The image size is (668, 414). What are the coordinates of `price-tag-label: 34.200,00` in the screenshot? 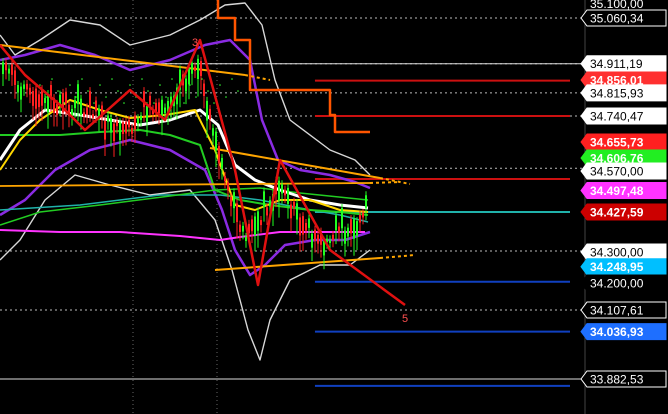 It's located at (617, 284).